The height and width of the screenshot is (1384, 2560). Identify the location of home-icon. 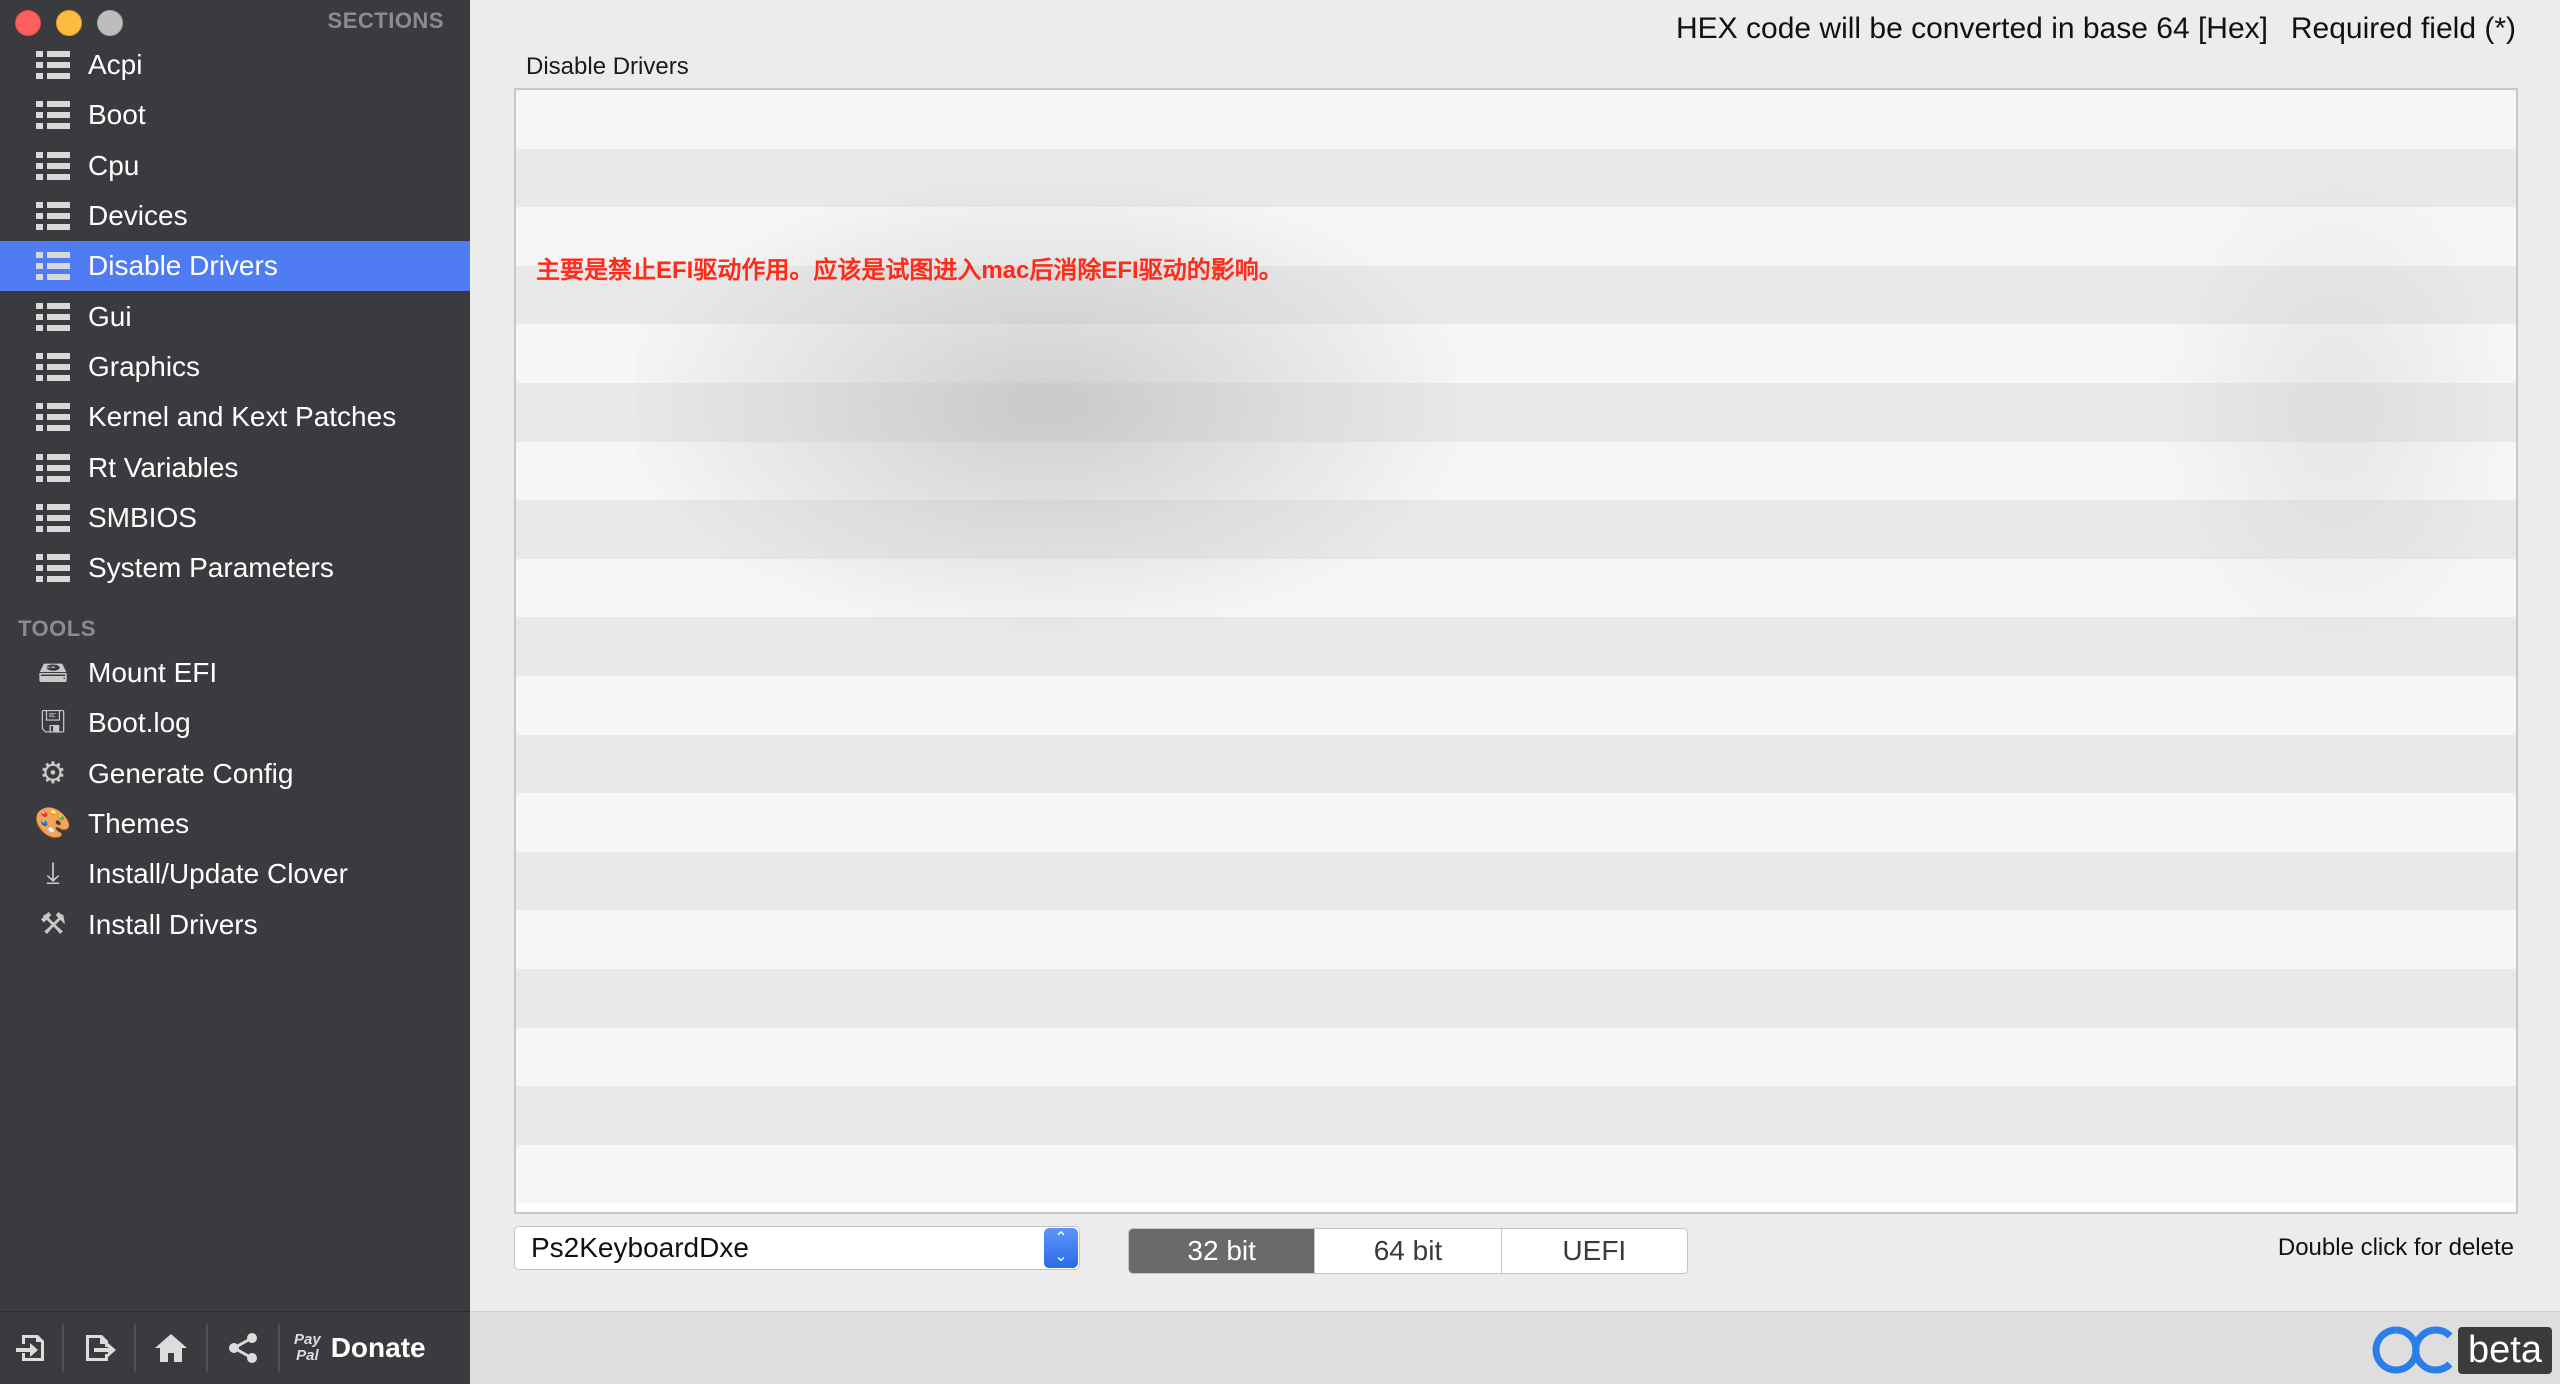
(171, 1348).